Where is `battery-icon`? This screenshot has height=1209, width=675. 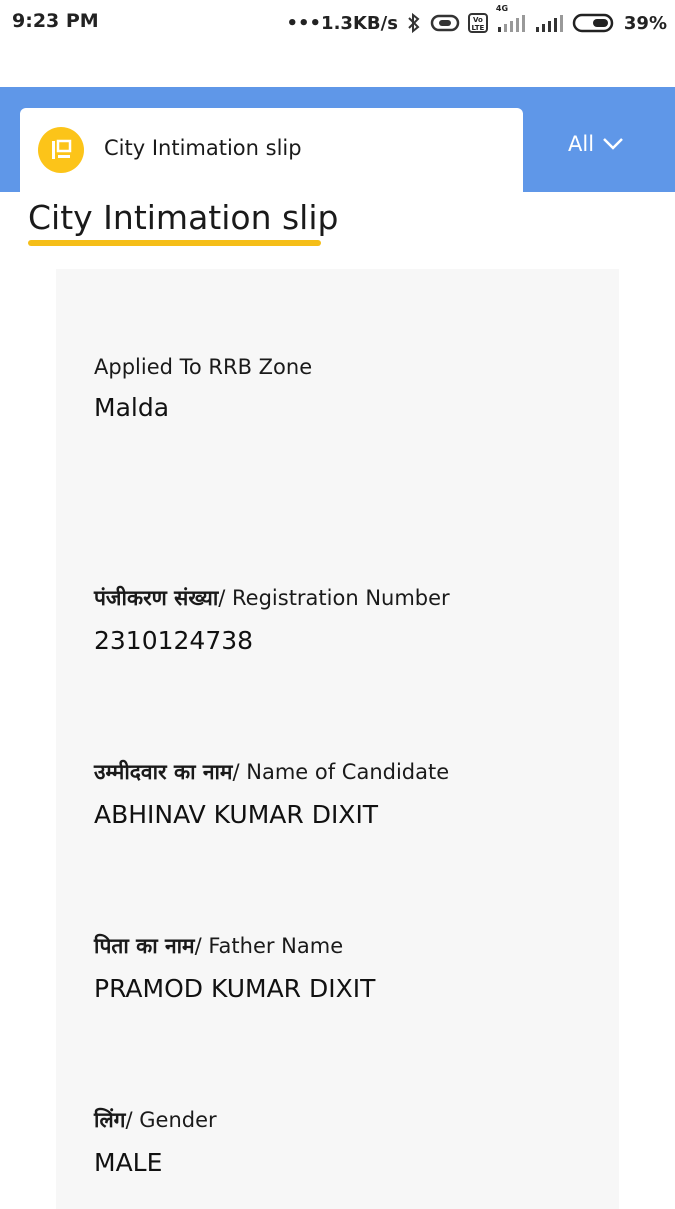
battery-icon is located at coordinates (594, 23).